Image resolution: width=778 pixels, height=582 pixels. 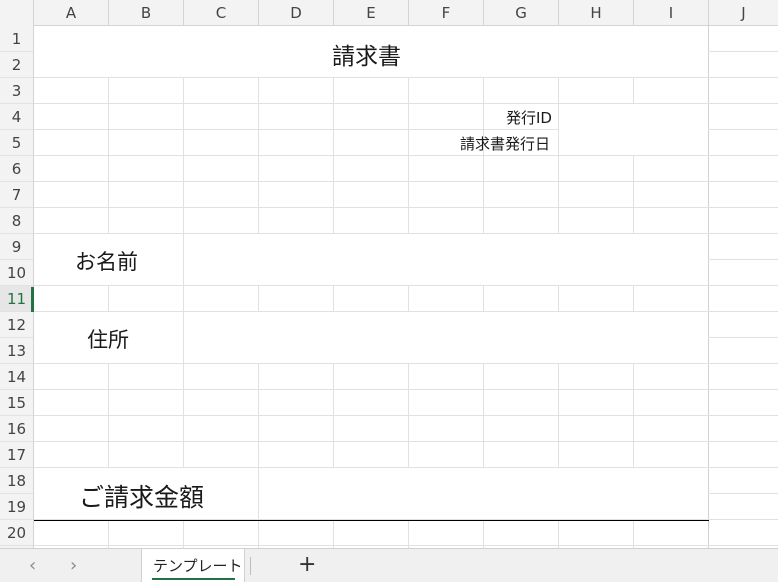 What do you see at coordinates (198, 566) in the screenshot?
I see `sheet-tab-label: テンプレート` at bounding box center [198, 566].